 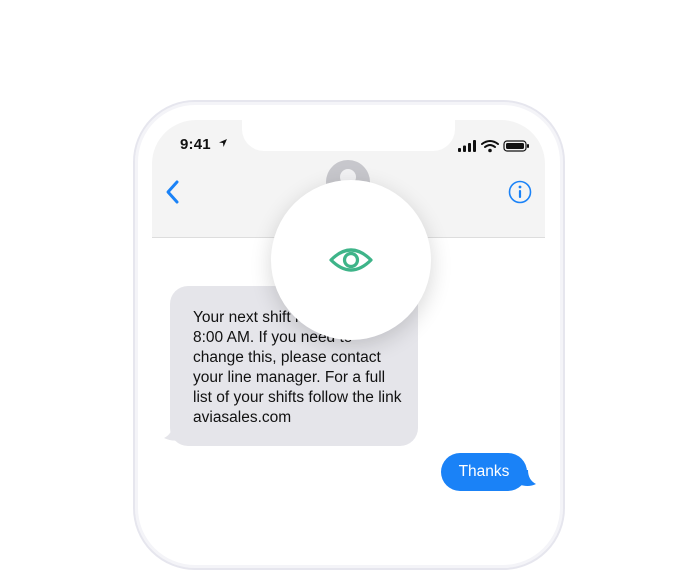 I want to click on info-icon, so click(x=520, y=192).